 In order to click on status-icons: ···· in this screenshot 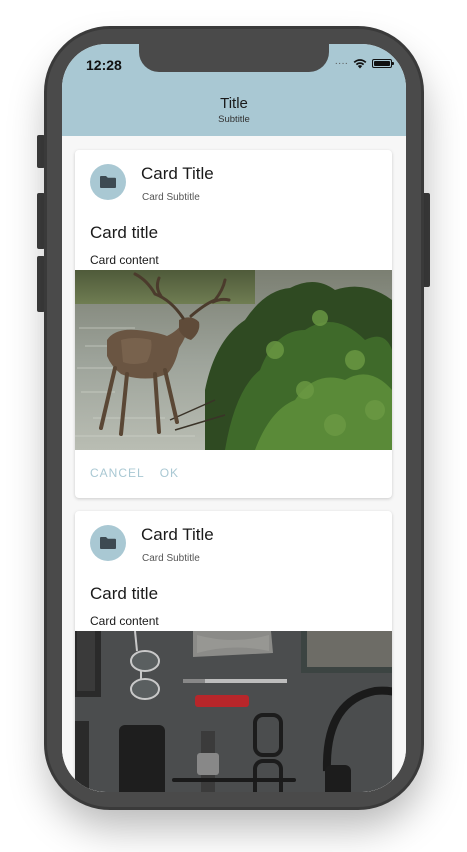, I will do `click(364, 63)`.